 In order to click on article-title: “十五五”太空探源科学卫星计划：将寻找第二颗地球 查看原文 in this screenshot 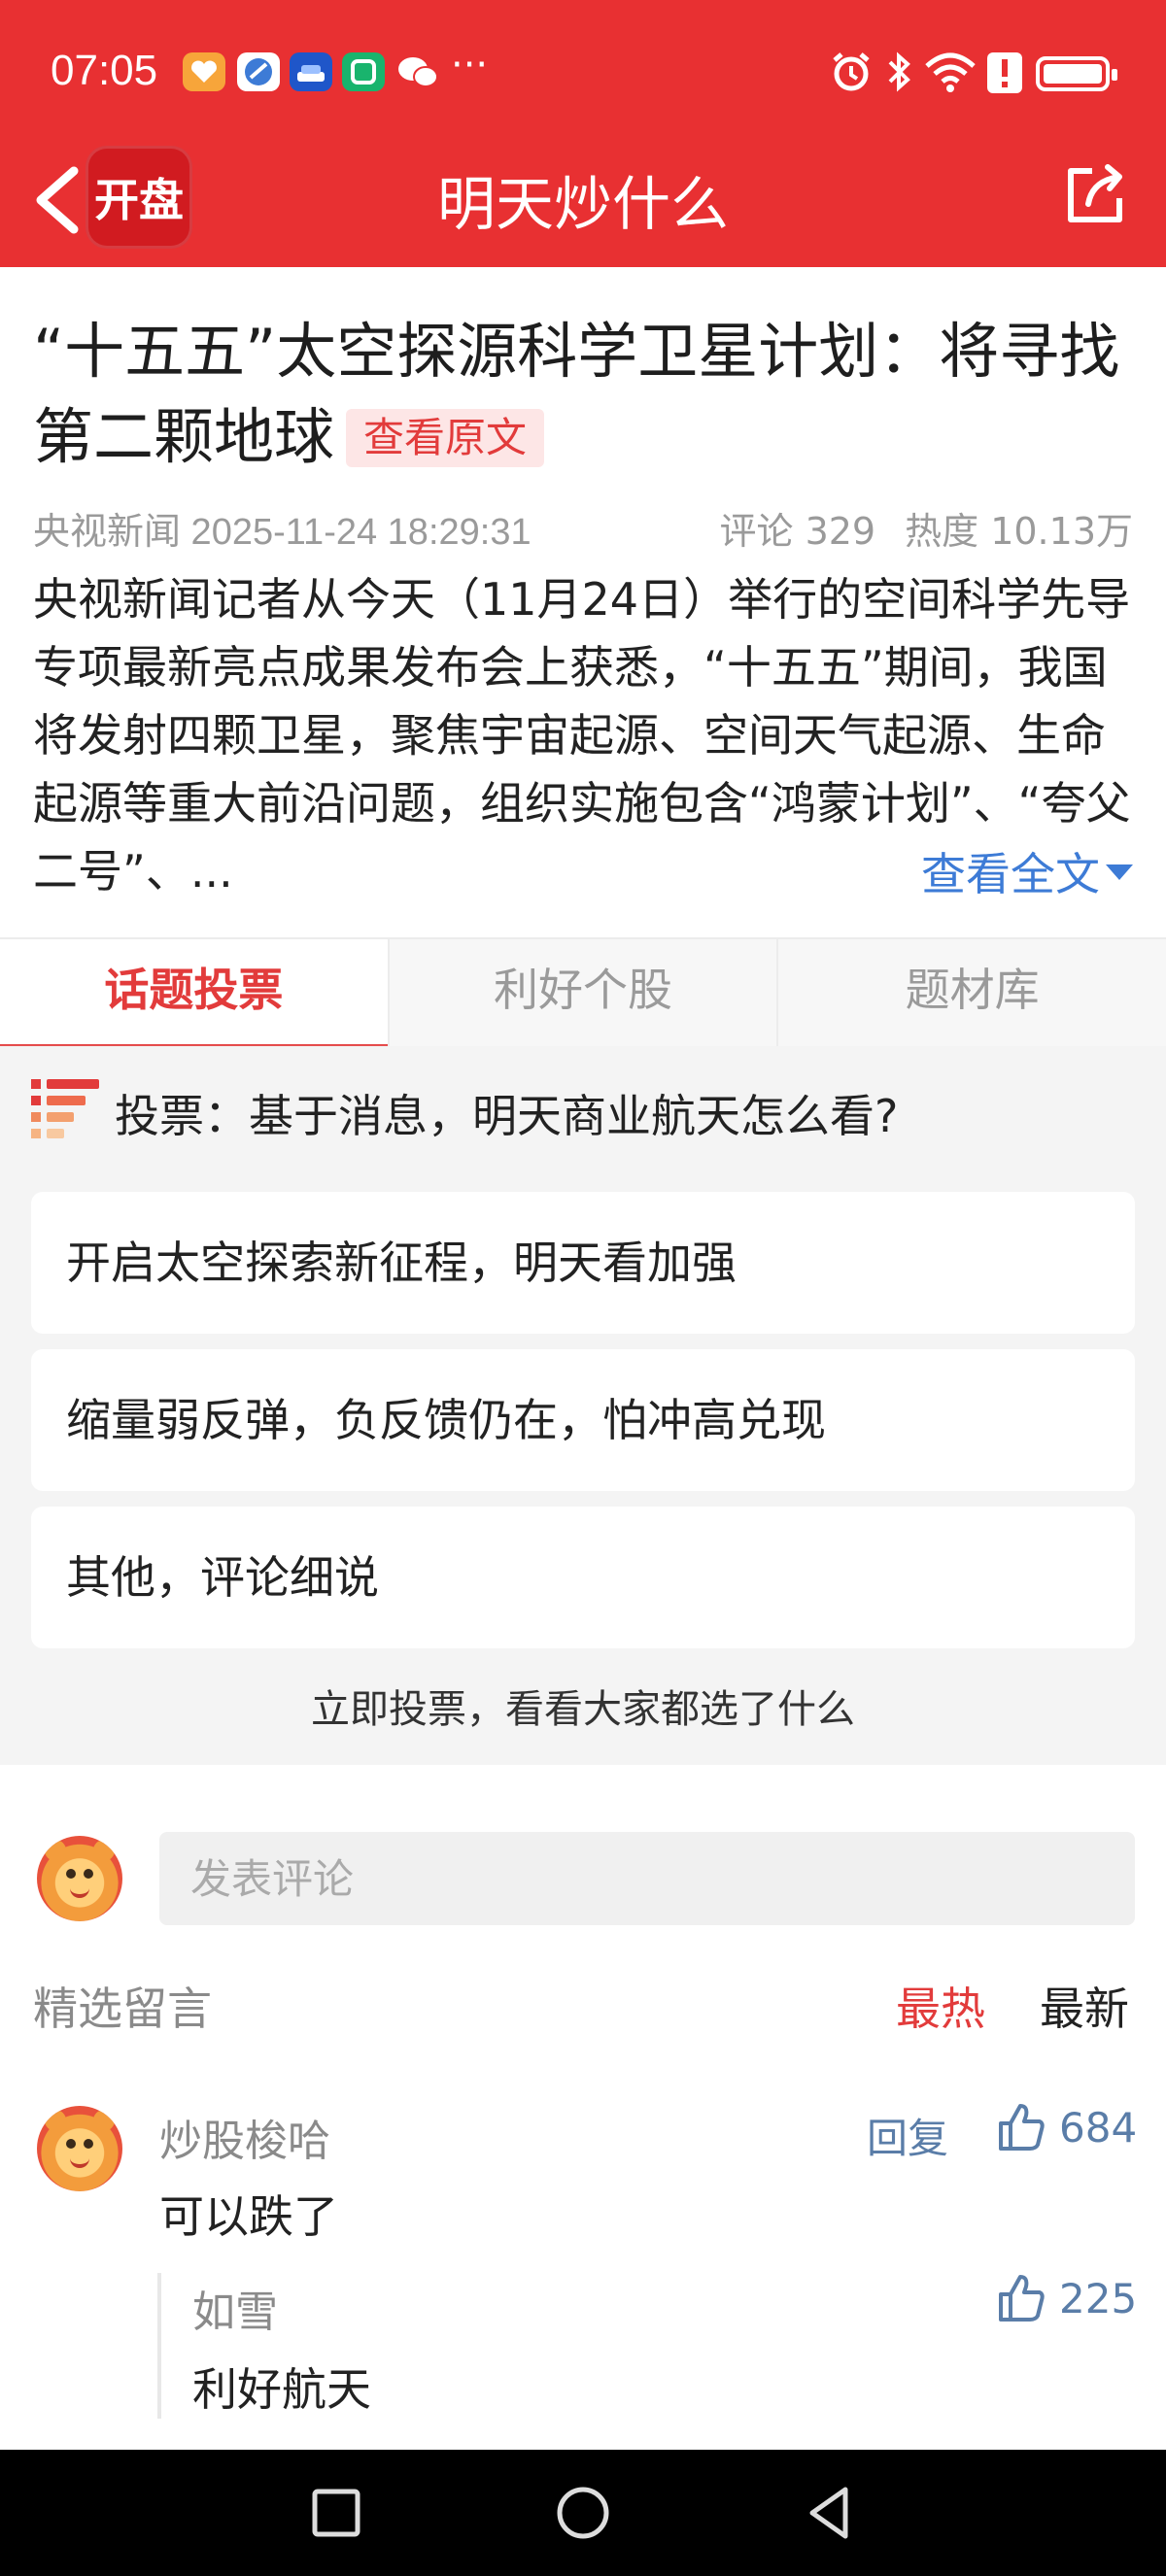, I will do `click(587, 394)`.